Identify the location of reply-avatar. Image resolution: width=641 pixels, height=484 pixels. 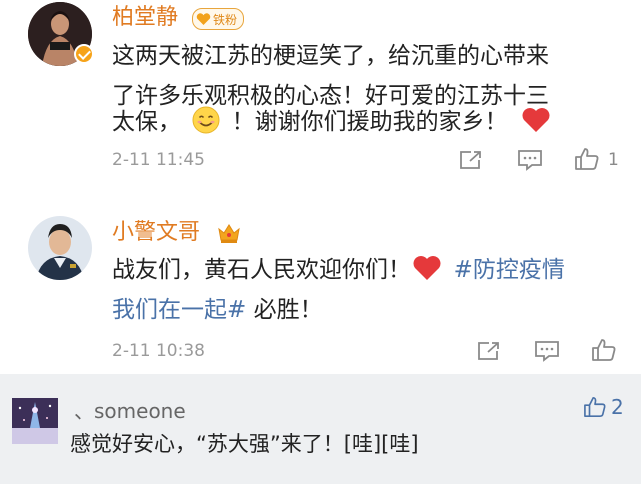
(35, 421).